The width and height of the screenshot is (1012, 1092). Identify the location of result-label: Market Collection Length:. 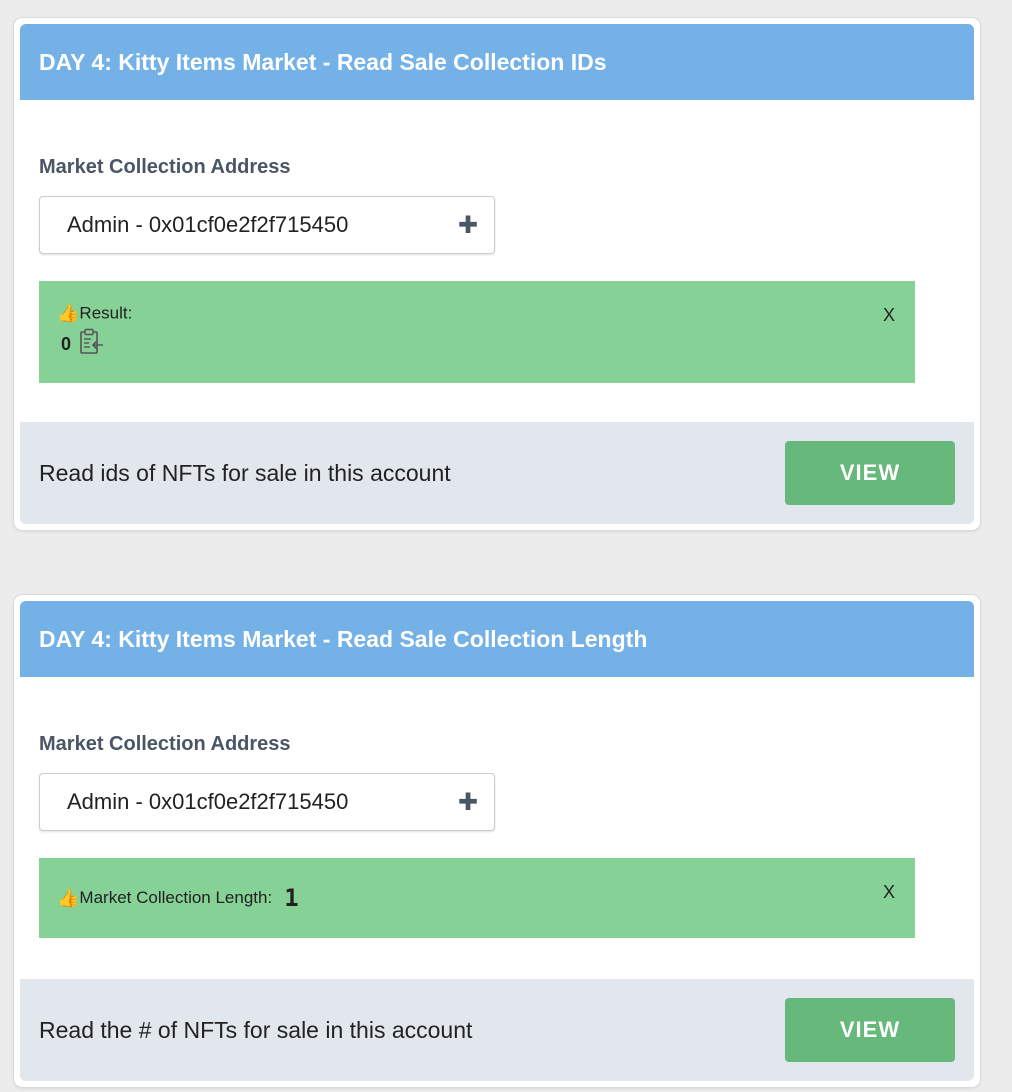
(176, 897).